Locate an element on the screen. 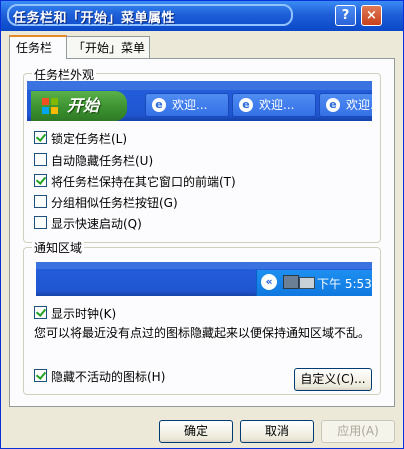 The width and height of the screenshot is (404, 449). checkbox-label: 分组相似任务栏按钮(G) is located at coordinates (114, 203).